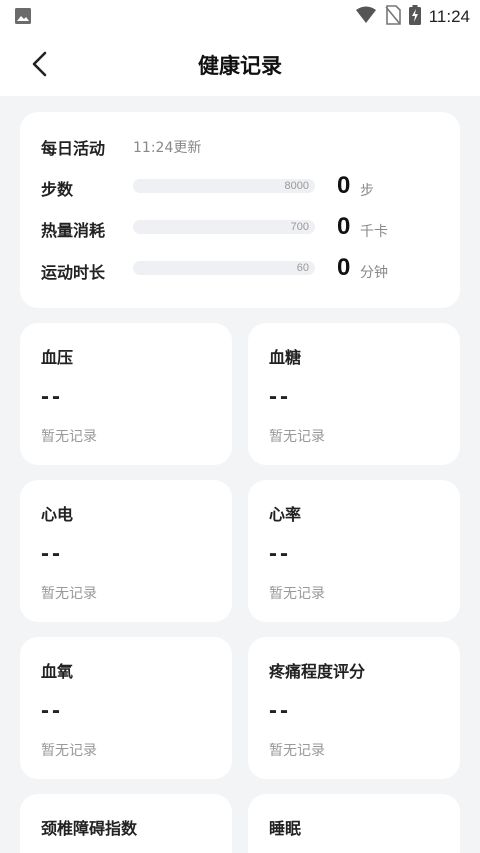  What do you see at coordinates (317, 671) in the screenshot?
I see `metric-title: 疼痛程度评分` at bounding box center [317, 671].